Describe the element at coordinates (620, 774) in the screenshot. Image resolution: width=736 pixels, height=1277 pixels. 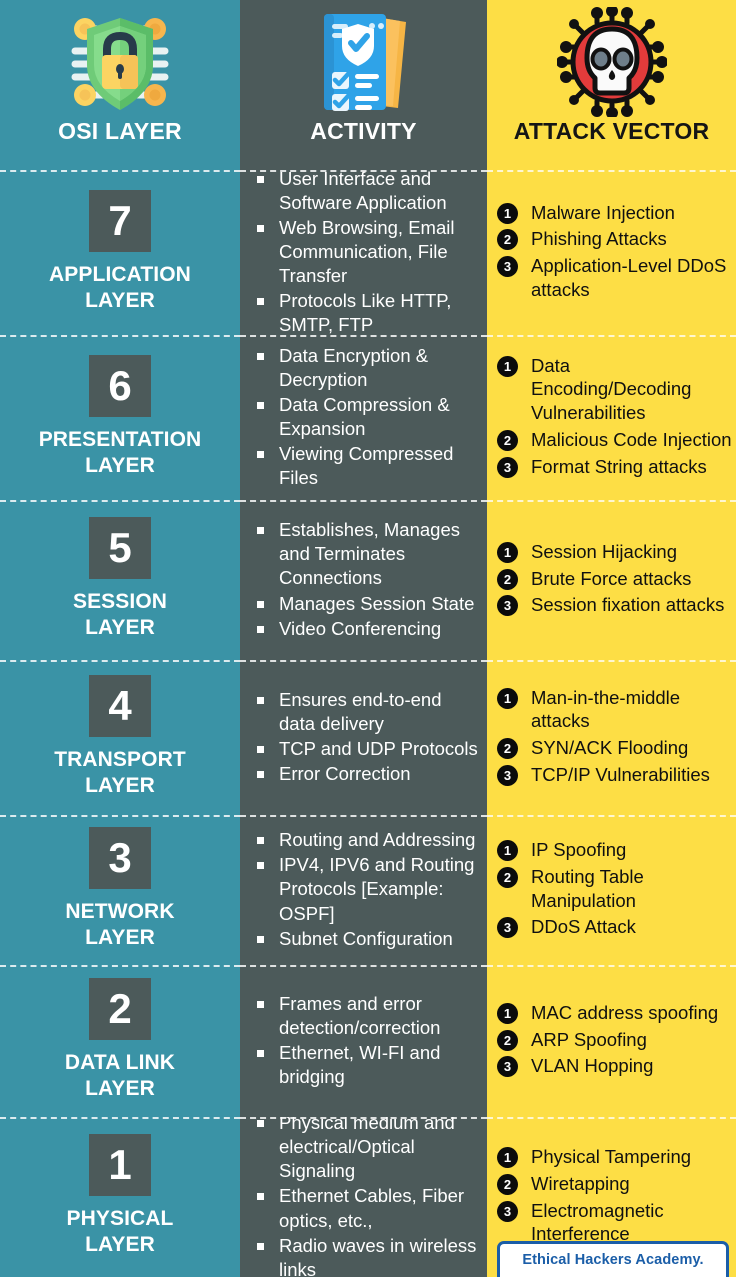
I see `attack-label: TCP/IP Vulnerabilities` at that location.